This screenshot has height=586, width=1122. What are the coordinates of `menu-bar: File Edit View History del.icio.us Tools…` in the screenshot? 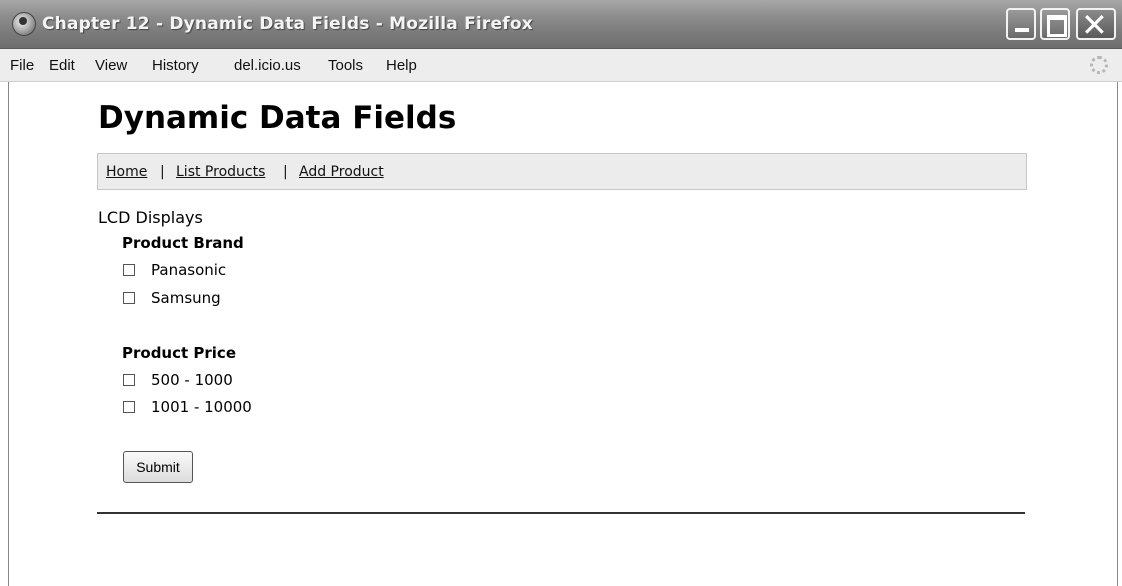 It's located at (561, 65).